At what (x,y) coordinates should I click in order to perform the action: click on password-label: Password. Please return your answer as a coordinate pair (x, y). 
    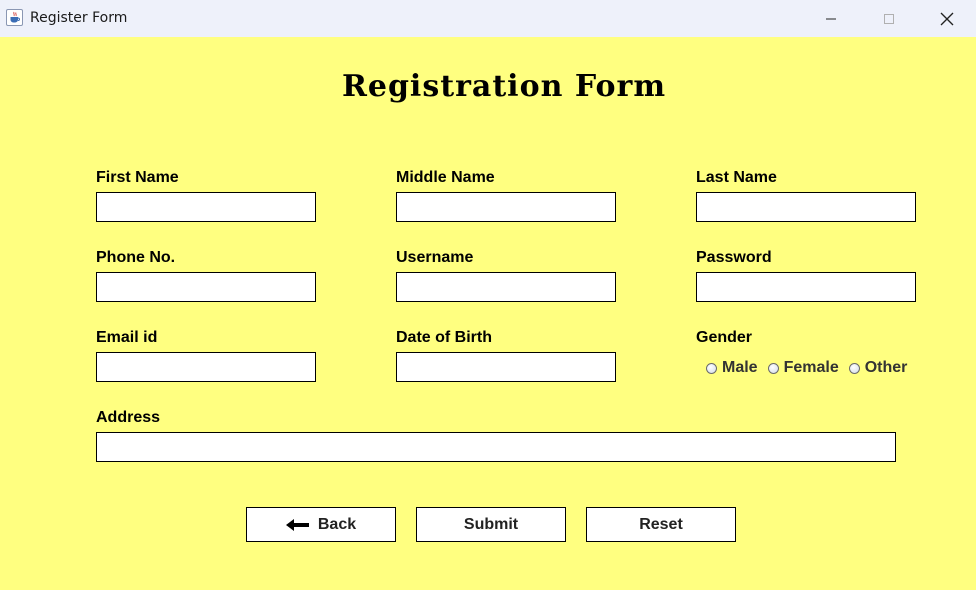
    Looking at the image, I should click on (734, 257).